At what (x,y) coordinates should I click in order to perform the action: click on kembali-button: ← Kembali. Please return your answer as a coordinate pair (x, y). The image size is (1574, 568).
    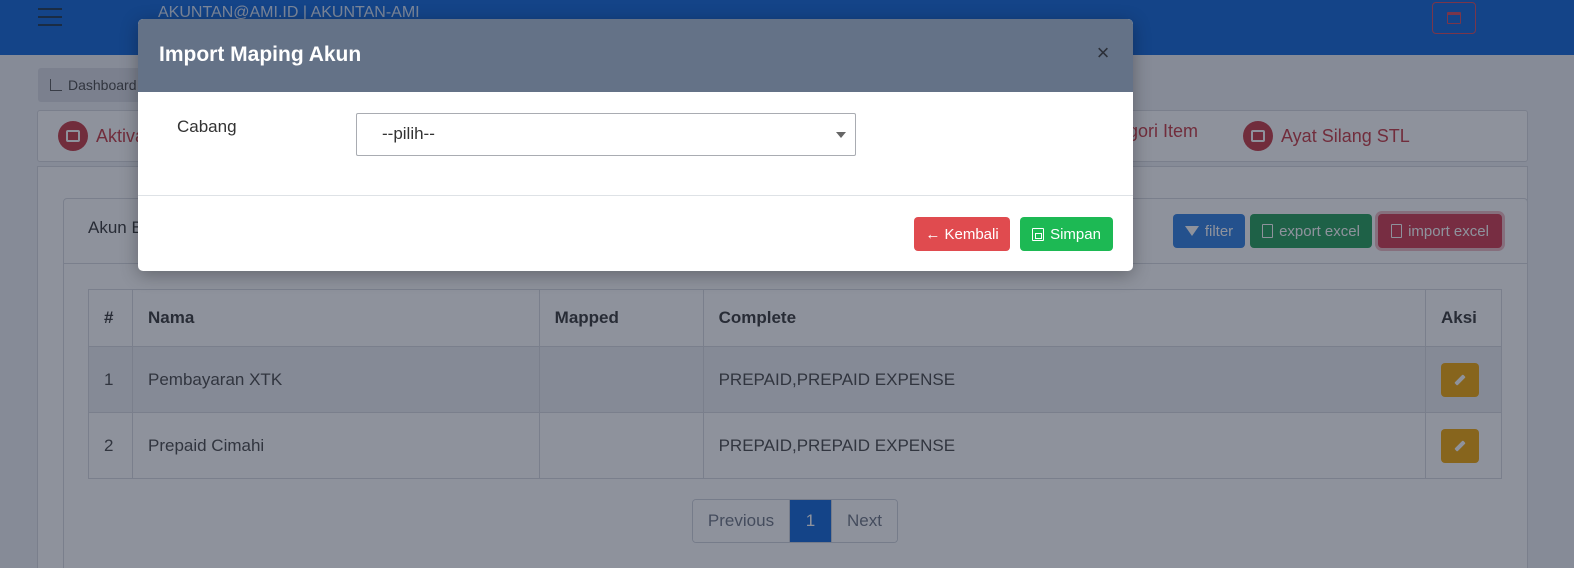
    Looking at the image, I should click on (962, 234).